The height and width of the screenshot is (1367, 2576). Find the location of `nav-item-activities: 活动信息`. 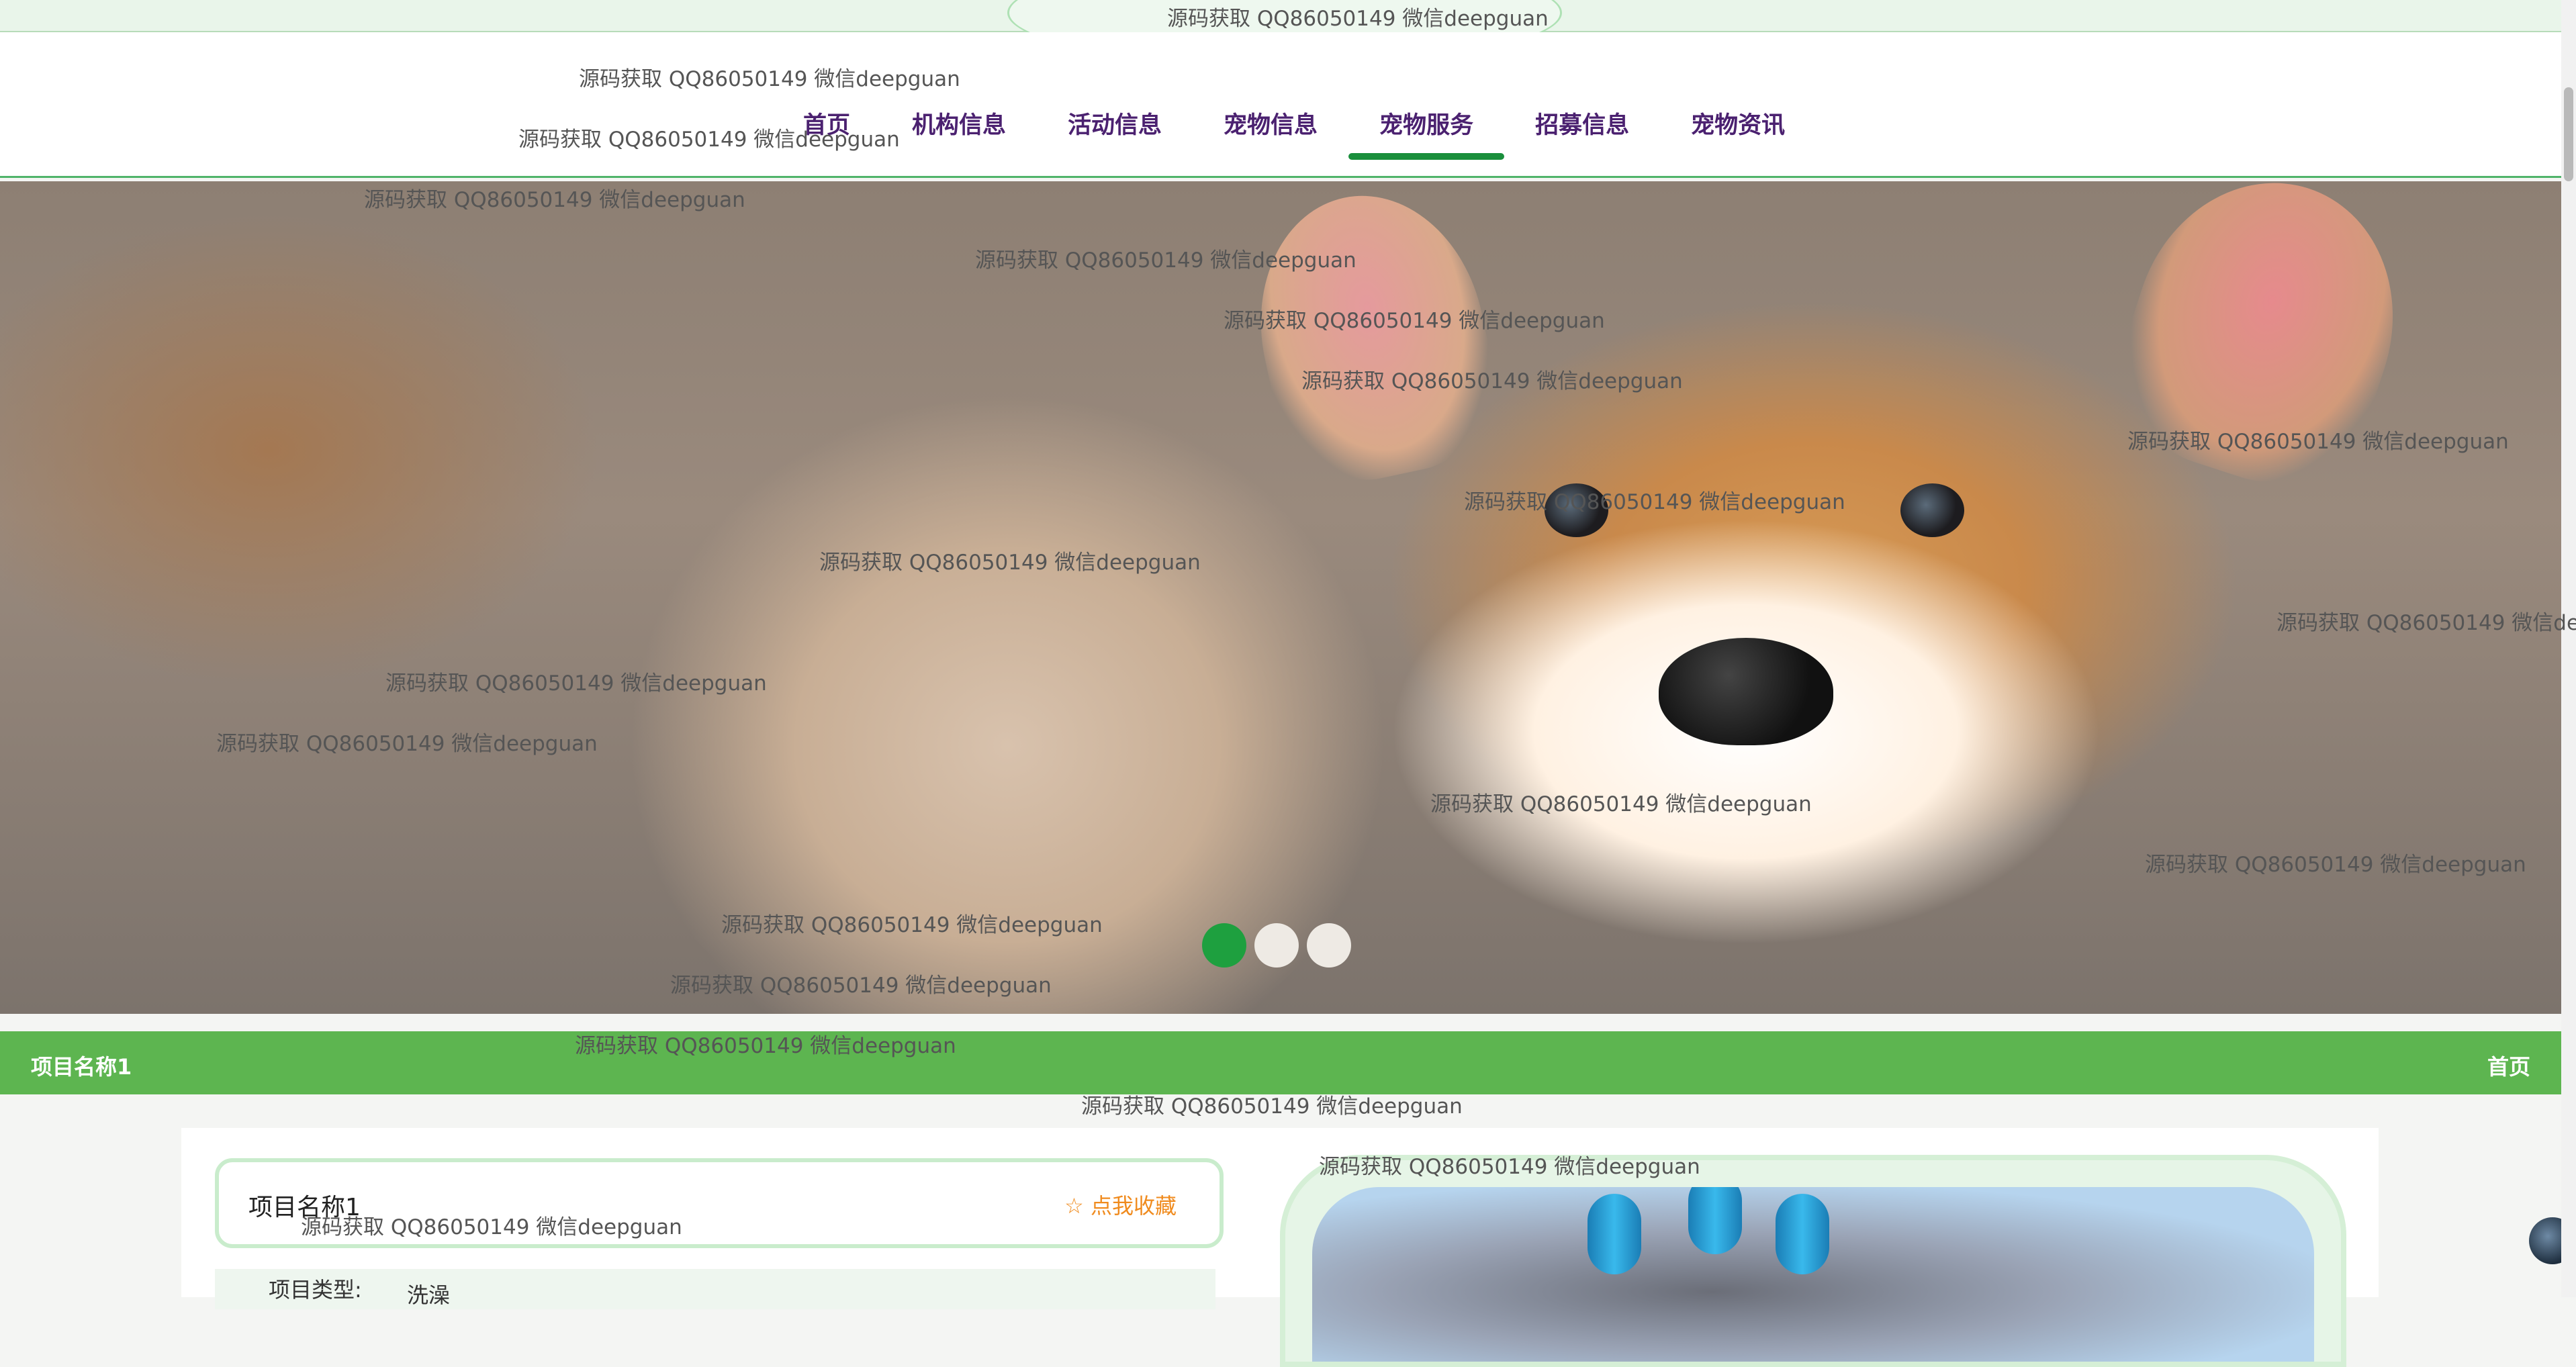

nav-item-activities: 活动信息 is located at coordinates (1115, 133).